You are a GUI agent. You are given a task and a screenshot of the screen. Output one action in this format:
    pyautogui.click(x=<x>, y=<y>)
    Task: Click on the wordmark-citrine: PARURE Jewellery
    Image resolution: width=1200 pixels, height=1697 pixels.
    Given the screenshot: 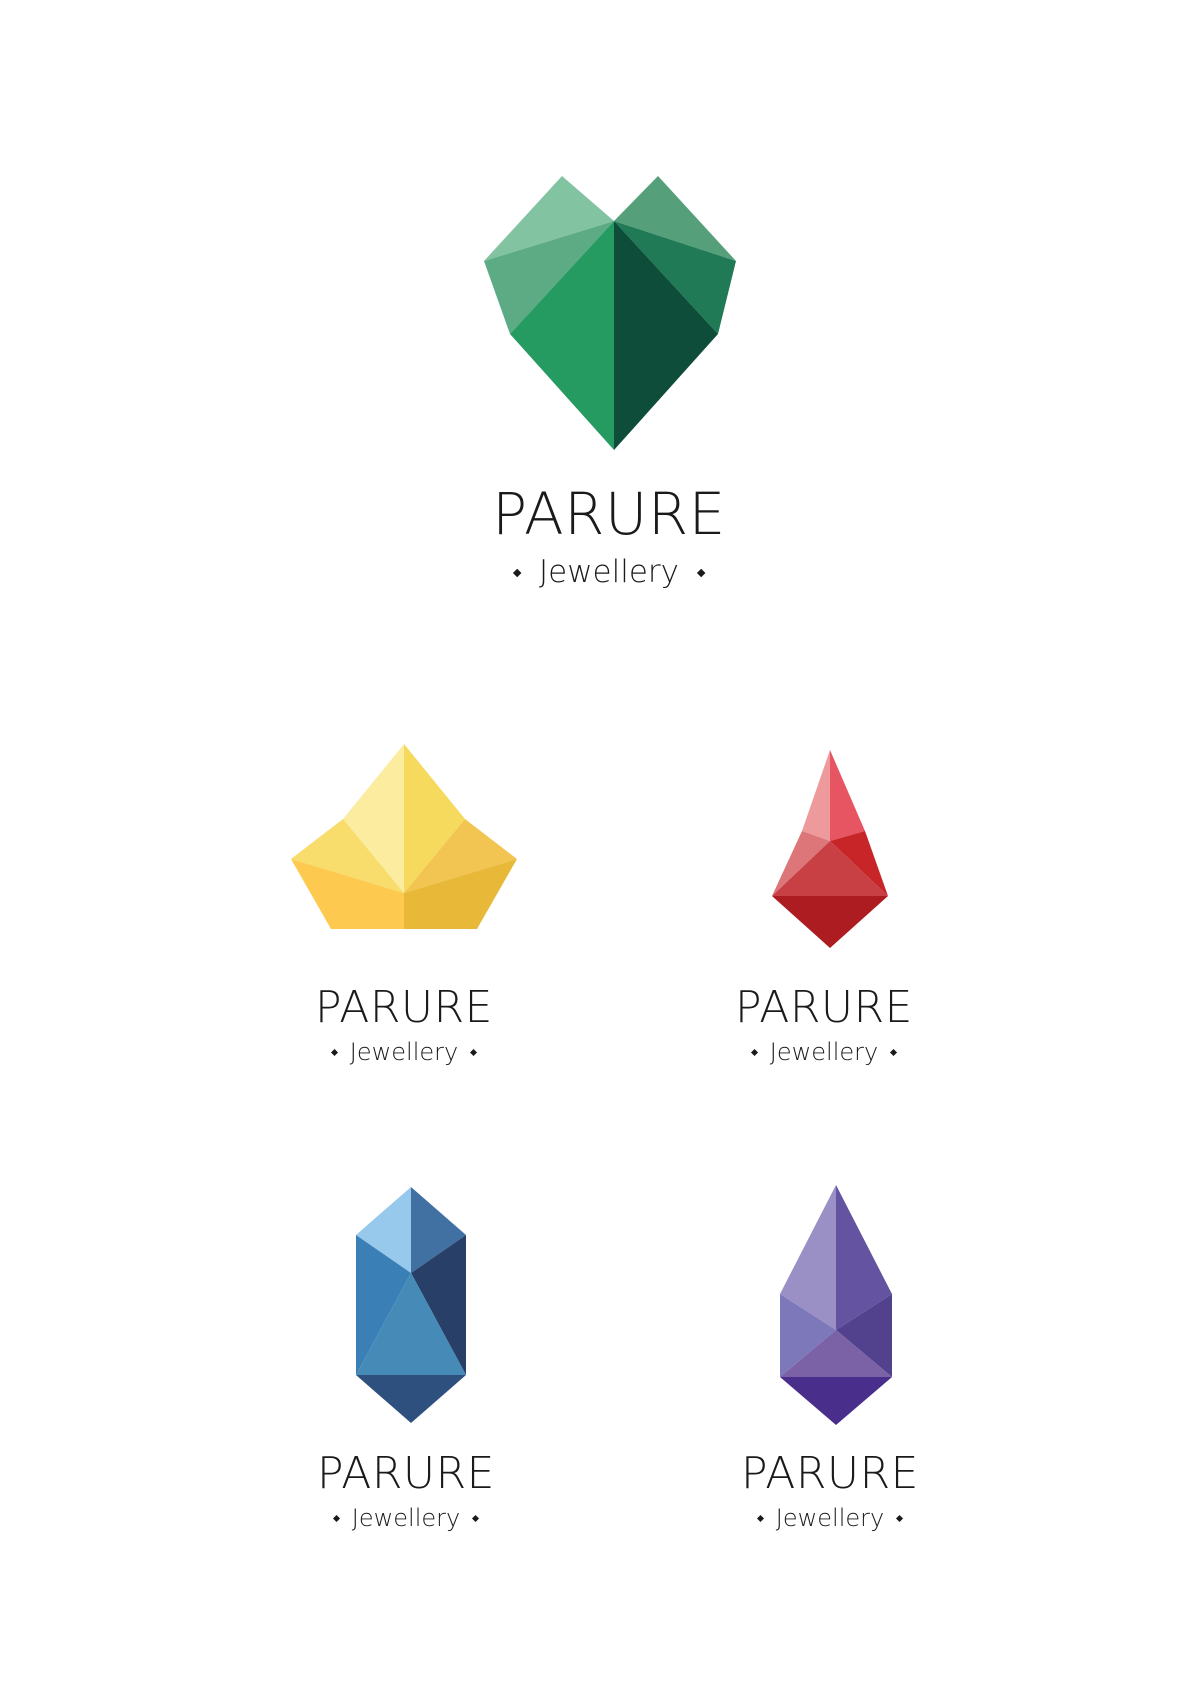 What is the action you would take?
    pyautogui.click(x=404, y=1023)
    